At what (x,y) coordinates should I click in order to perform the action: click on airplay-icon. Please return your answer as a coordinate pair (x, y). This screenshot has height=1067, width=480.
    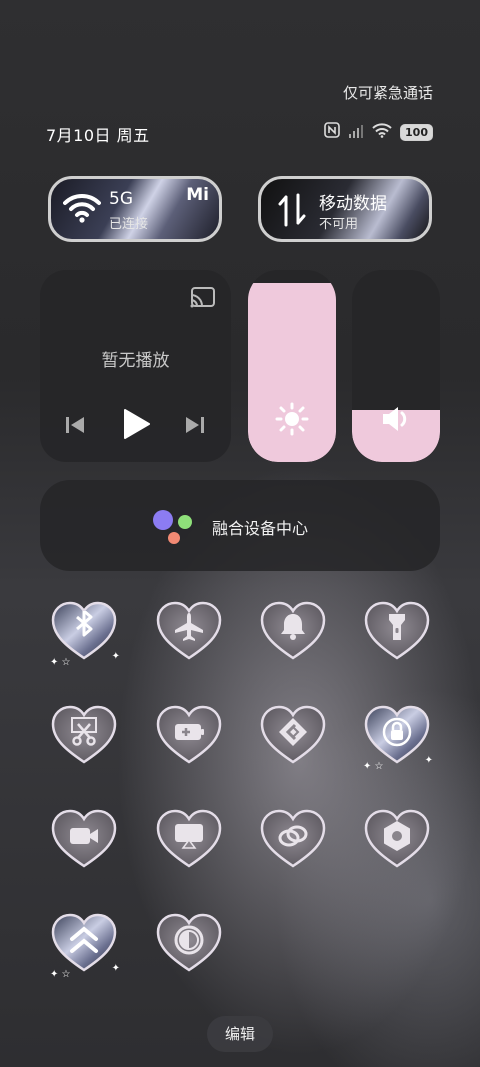
    Looking at the image, I should click on (189, 836).